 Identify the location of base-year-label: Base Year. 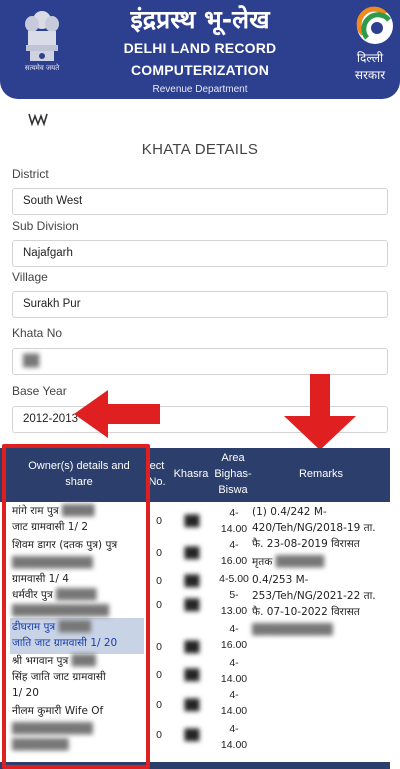
(39, 391).